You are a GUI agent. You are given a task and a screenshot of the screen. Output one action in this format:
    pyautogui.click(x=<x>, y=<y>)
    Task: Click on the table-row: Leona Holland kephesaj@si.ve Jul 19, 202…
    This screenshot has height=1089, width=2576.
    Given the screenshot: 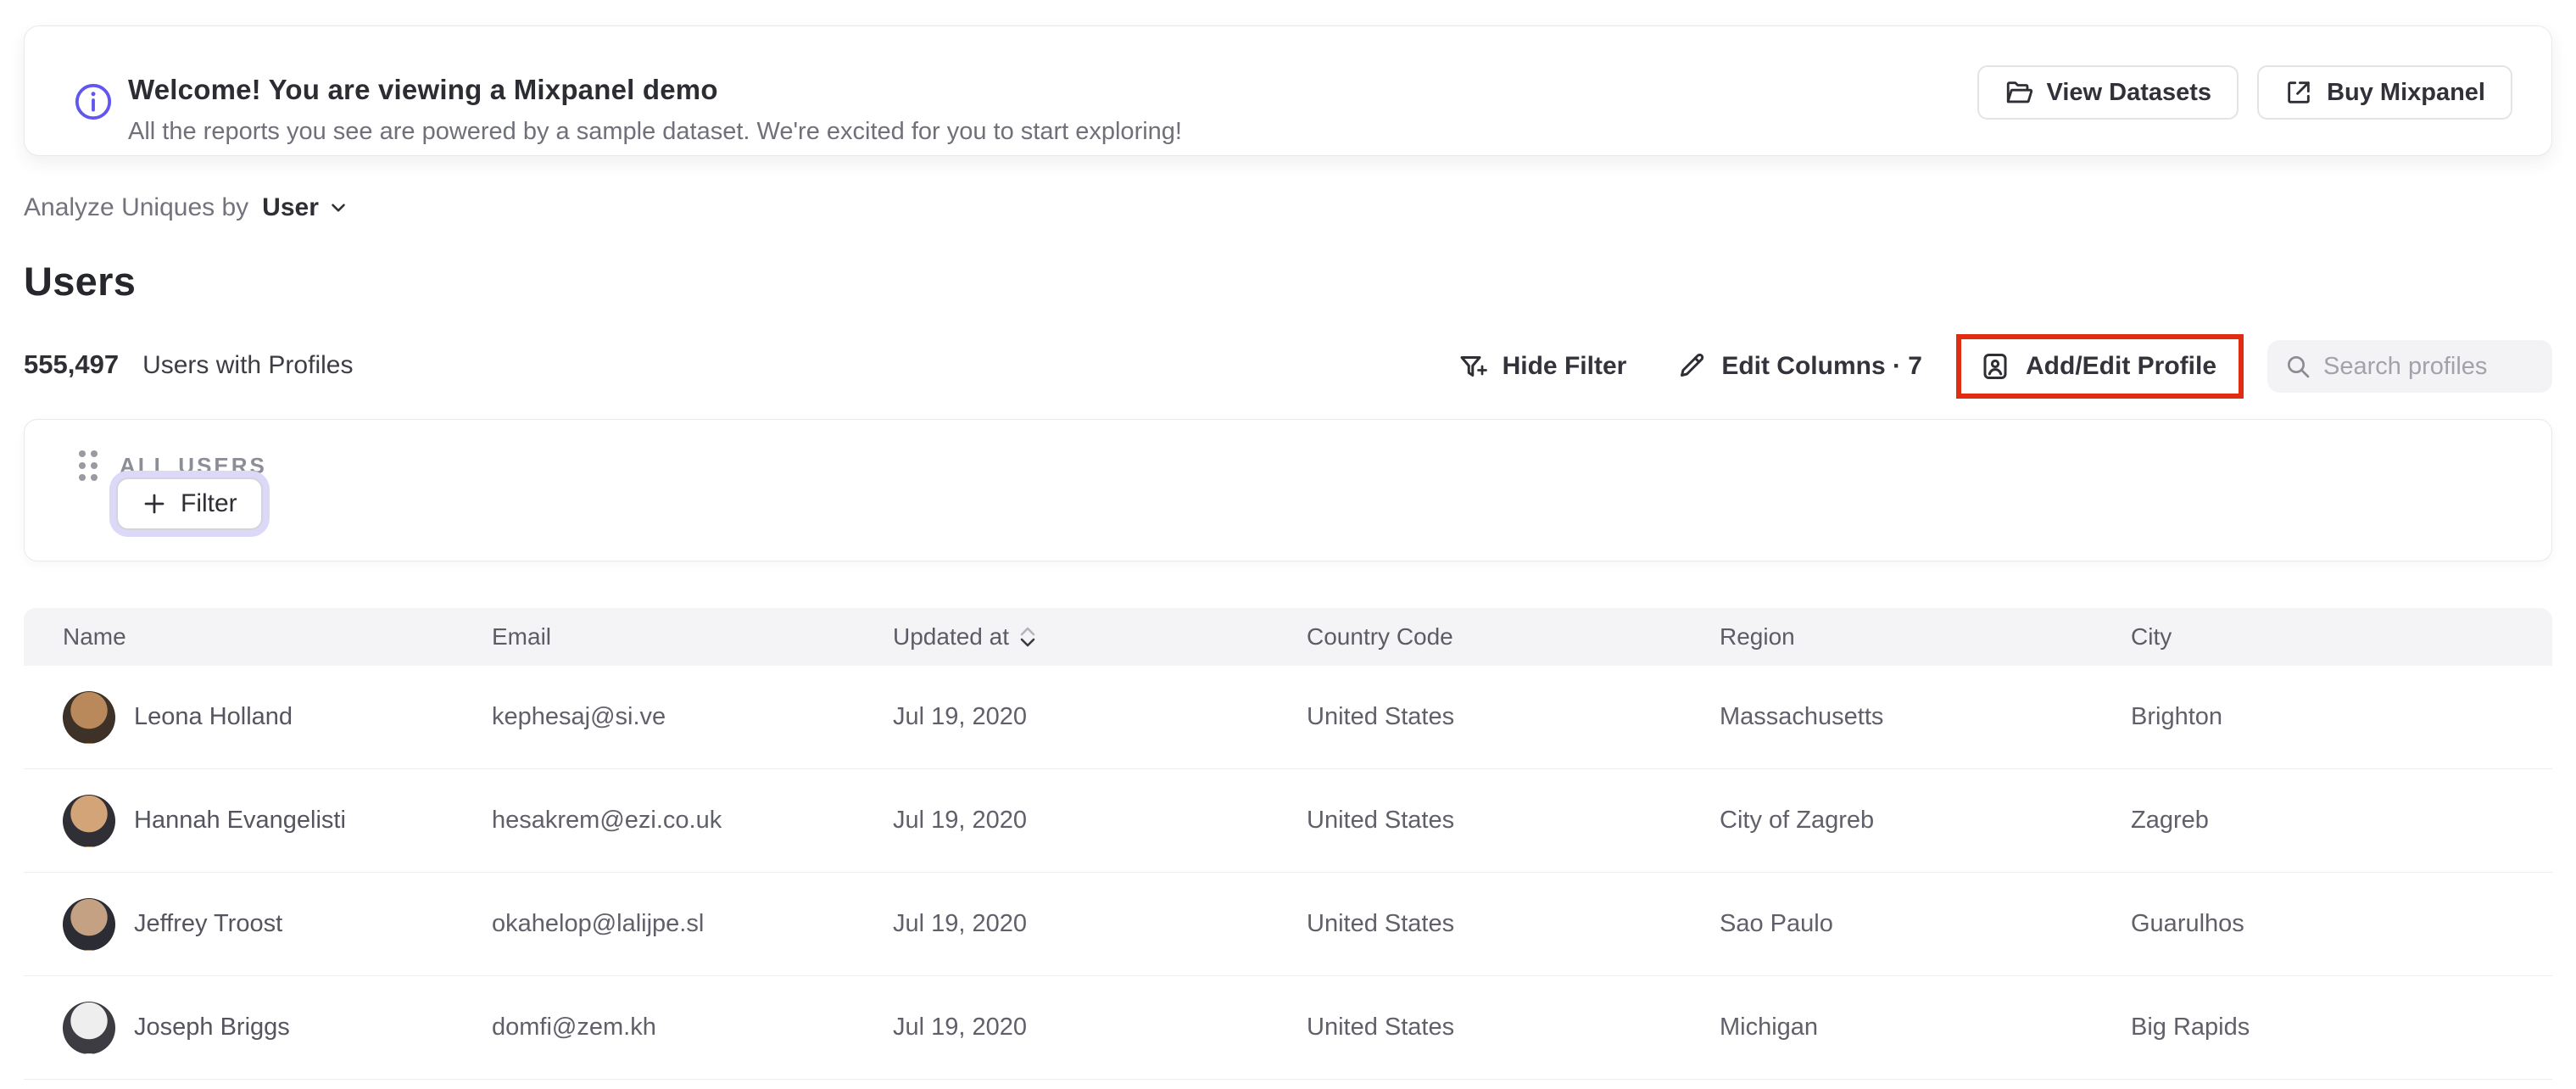 What is the action you would take?
    pyautogui.click(x=1288, y=717)
    